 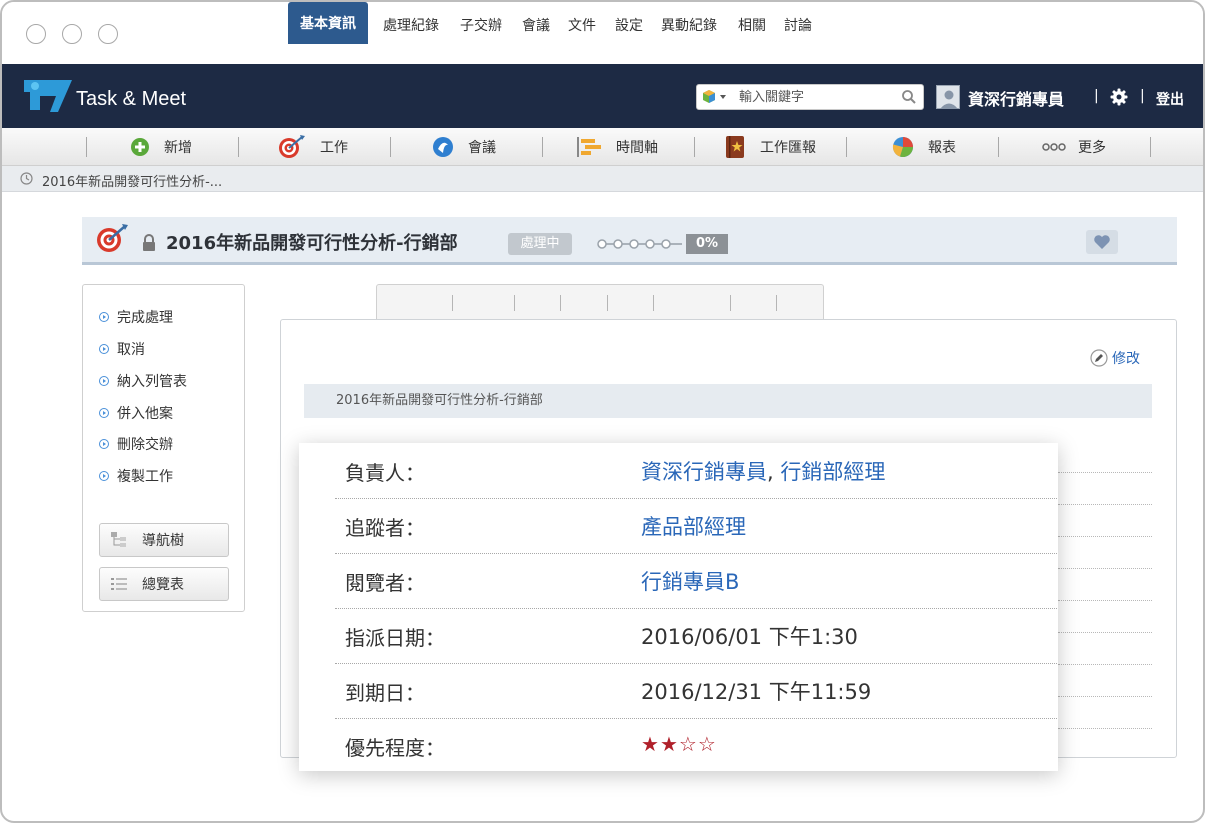 What do you see at coordinates (385, 583) in the screenshot?
I see `viewer-label: 閱覽者：` at bounding box center [385, 583].